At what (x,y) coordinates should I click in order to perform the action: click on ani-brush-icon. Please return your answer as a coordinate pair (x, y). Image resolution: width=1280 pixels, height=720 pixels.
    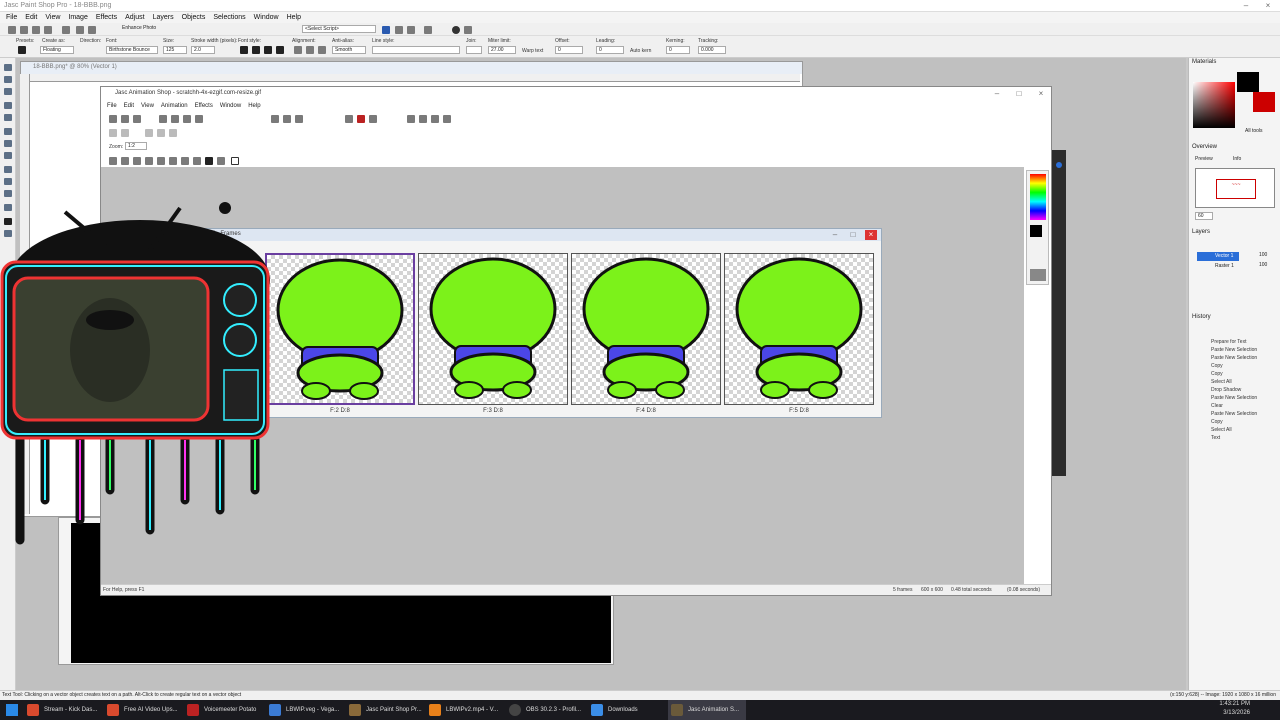
    Looking at the image, I should click on (173, 161).